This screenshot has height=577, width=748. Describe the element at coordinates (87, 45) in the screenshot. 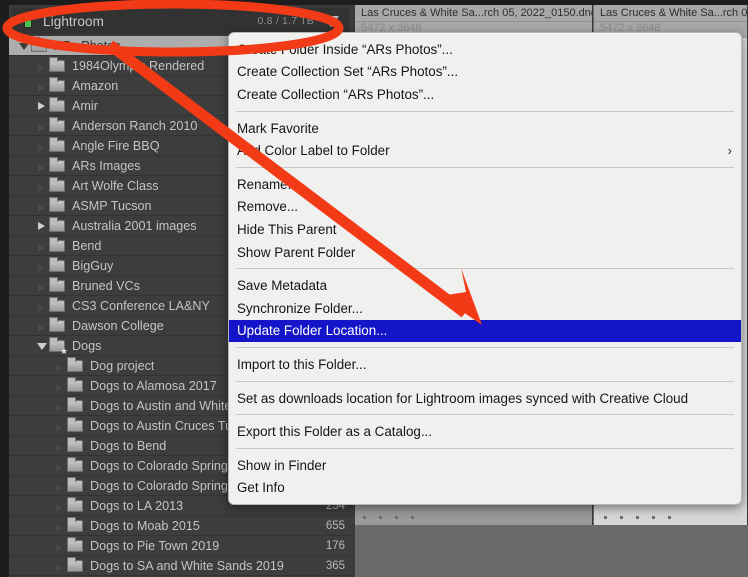

I see `folder-name-label: ARs Photos` at that location.